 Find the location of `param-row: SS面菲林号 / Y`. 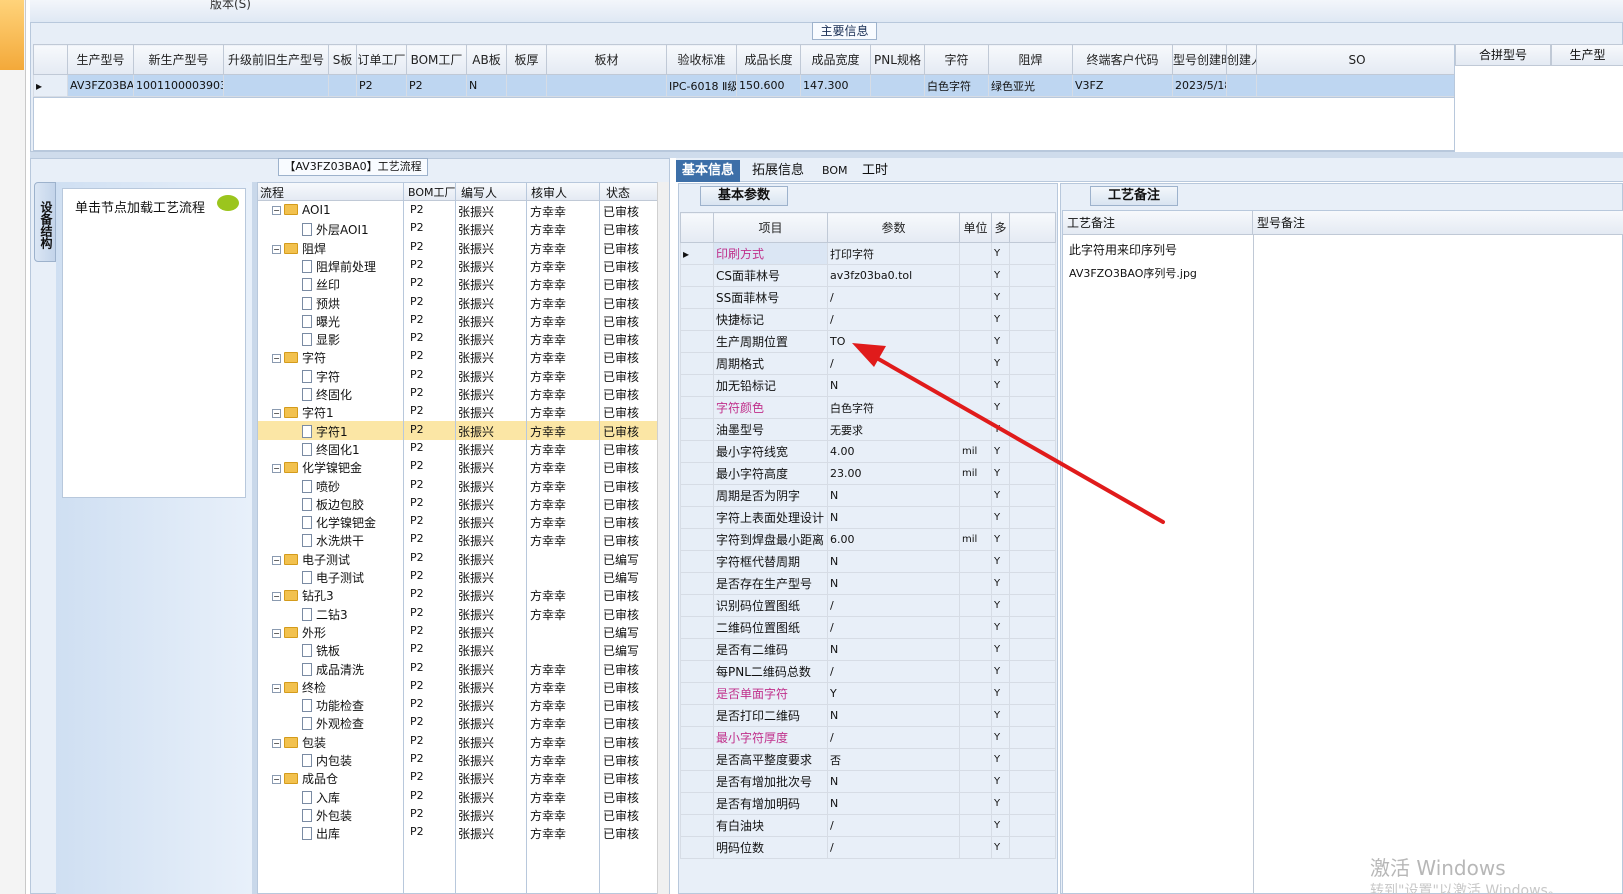

param-row: SS面菲林号 / Y is located at coordinates (868, 297).